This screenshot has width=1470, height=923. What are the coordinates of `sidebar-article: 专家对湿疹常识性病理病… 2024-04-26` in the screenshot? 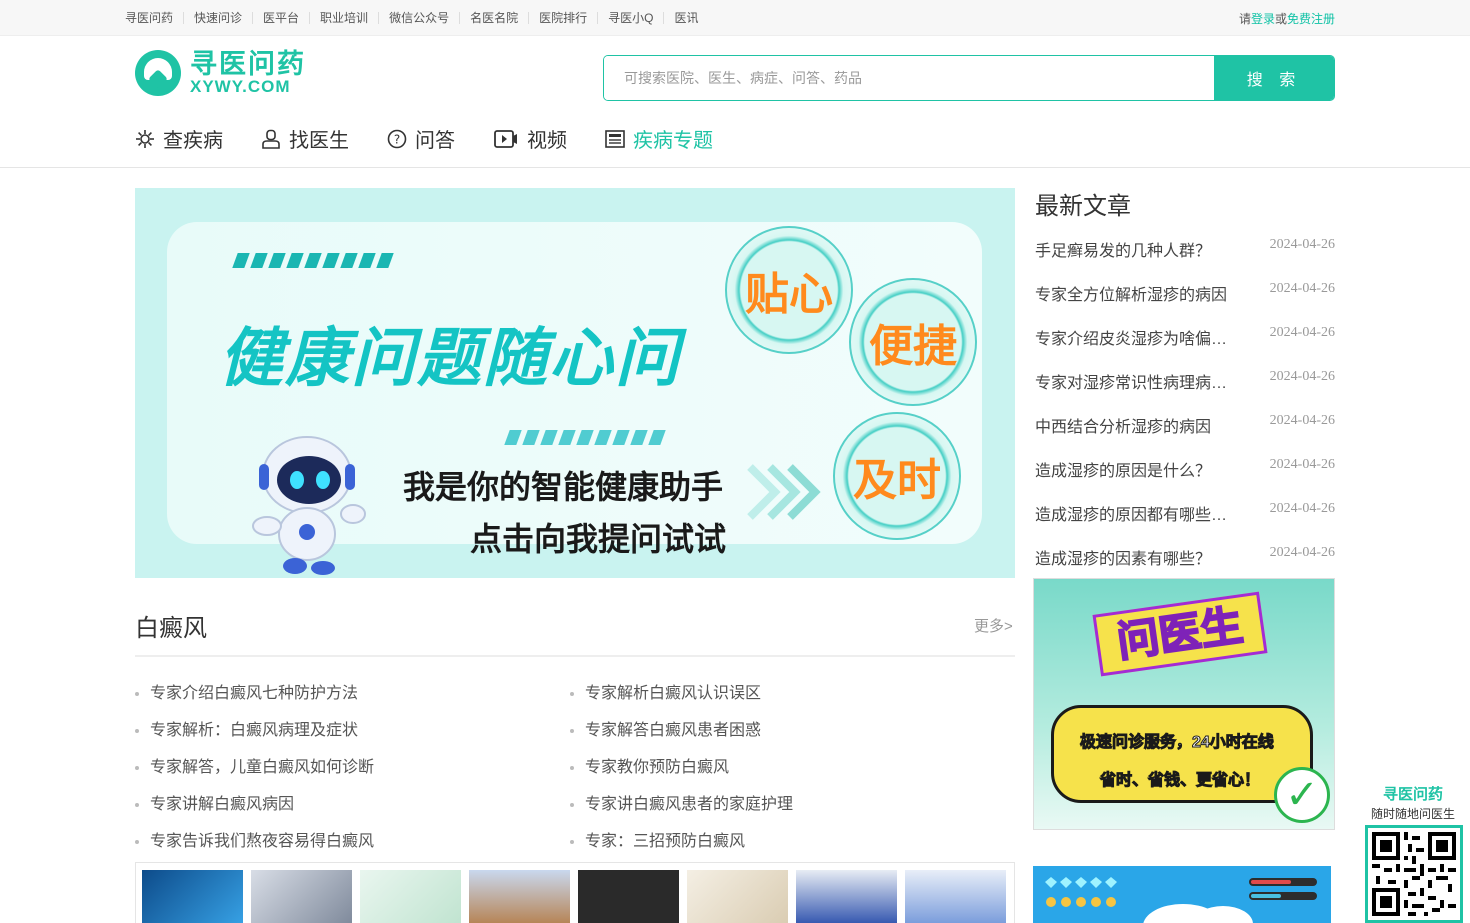 It's located at (1185, 381).